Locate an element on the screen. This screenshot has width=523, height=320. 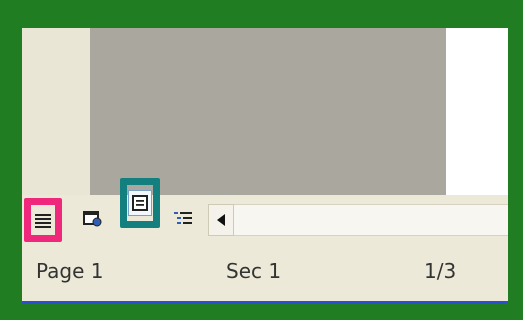
web-layout-view-button is located at coordinates (93, 219).